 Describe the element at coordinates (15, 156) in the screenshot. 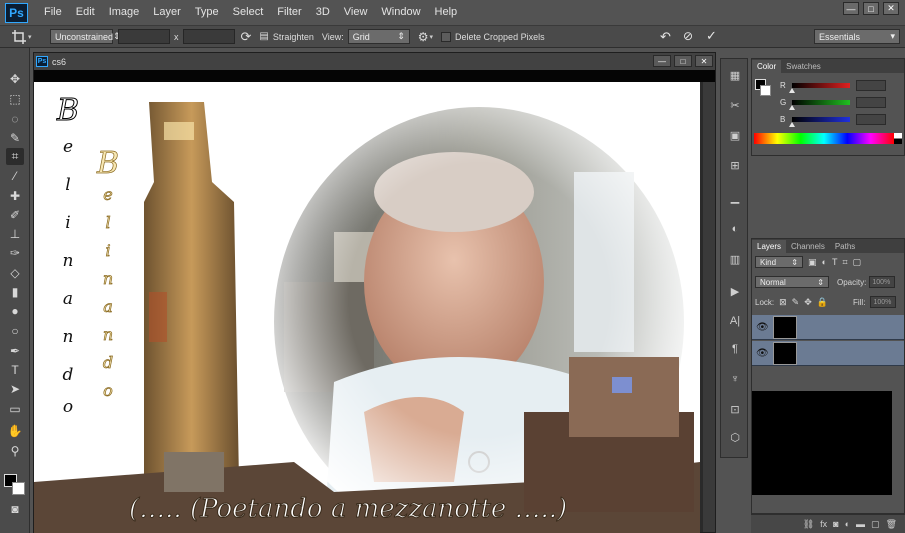

I see `crop-tool-icon: ⌗` at that location.